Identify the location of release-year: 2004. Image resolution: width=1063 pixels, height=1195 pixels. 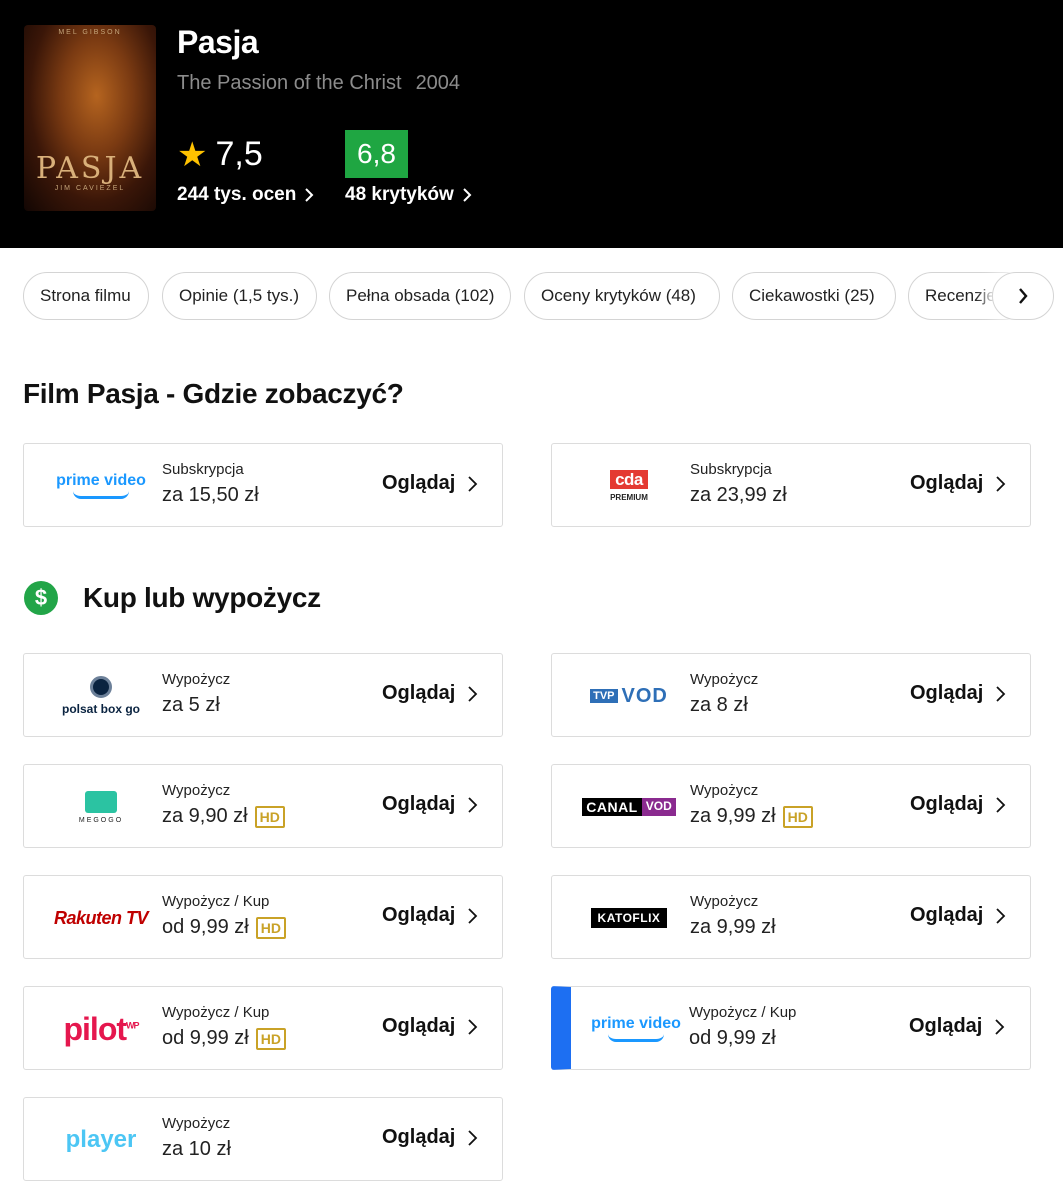
(438, 83).